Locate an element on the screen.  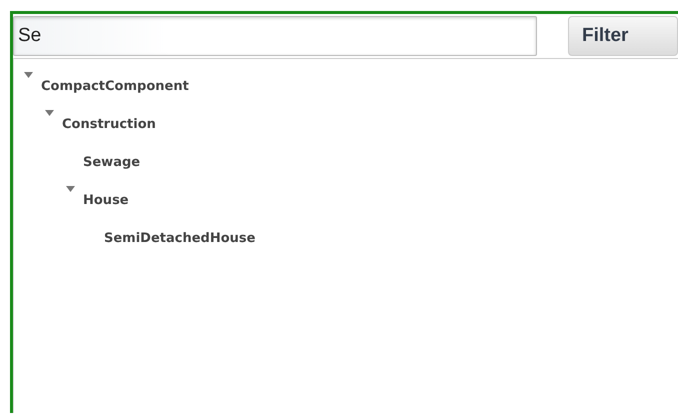
tree-item: Construction is located at coordinates (109, 124).